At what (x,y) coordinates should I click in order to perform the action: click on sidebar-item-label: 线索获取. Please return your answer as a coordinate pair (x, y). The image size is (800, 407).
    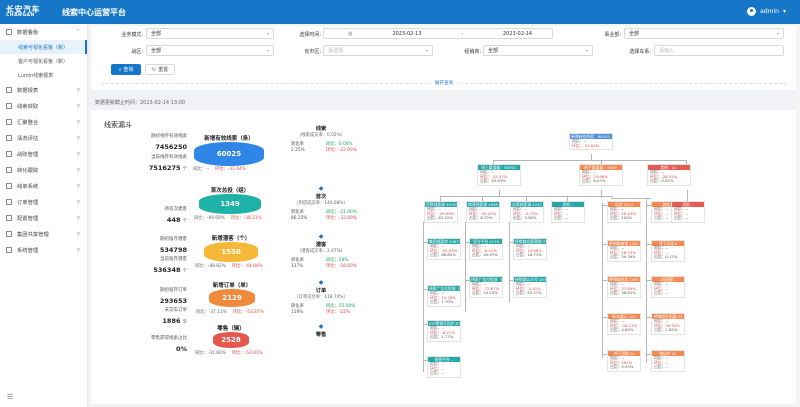
    Looking at the image, I should click on (28, 107).